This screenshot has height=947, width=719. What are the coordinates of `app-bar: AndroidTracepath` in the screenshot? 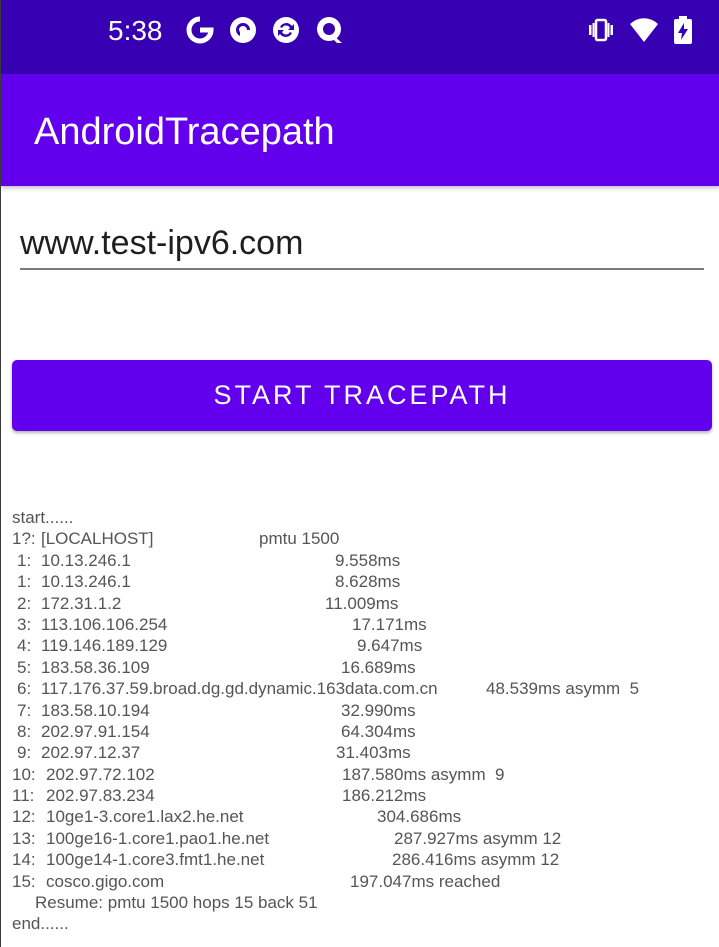 It's located at (360, 130).